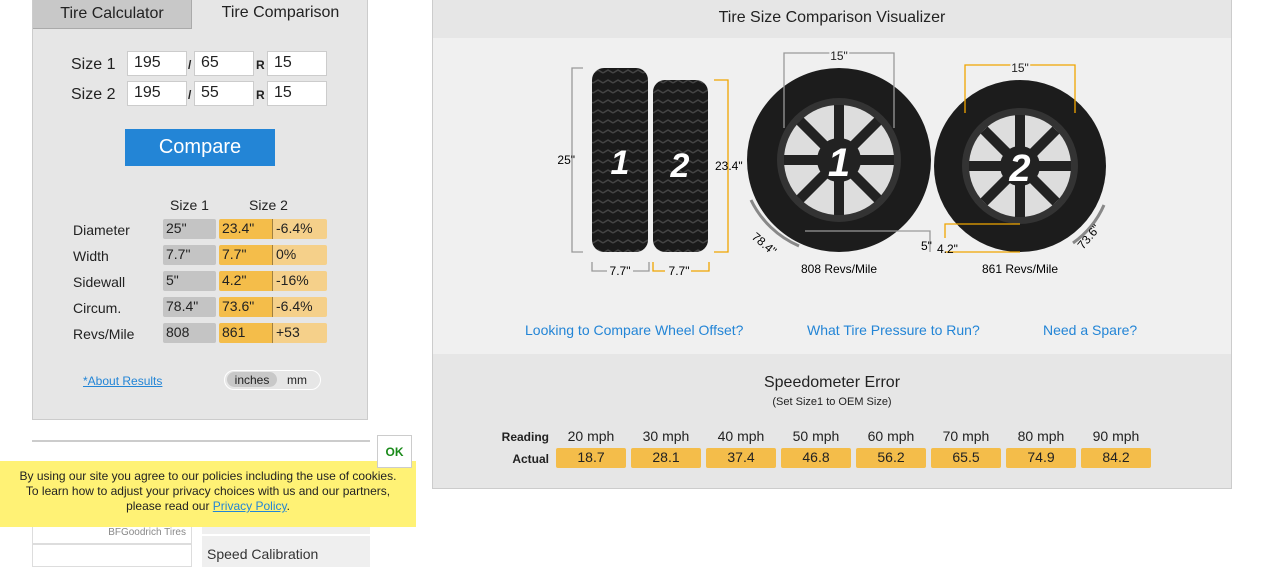 Image resolution: width=1263 pixels, height=567 pixels. Describe the element at coordinates (246, 255) in the screenshot. I see `size2-value: 7.7"` at that location.